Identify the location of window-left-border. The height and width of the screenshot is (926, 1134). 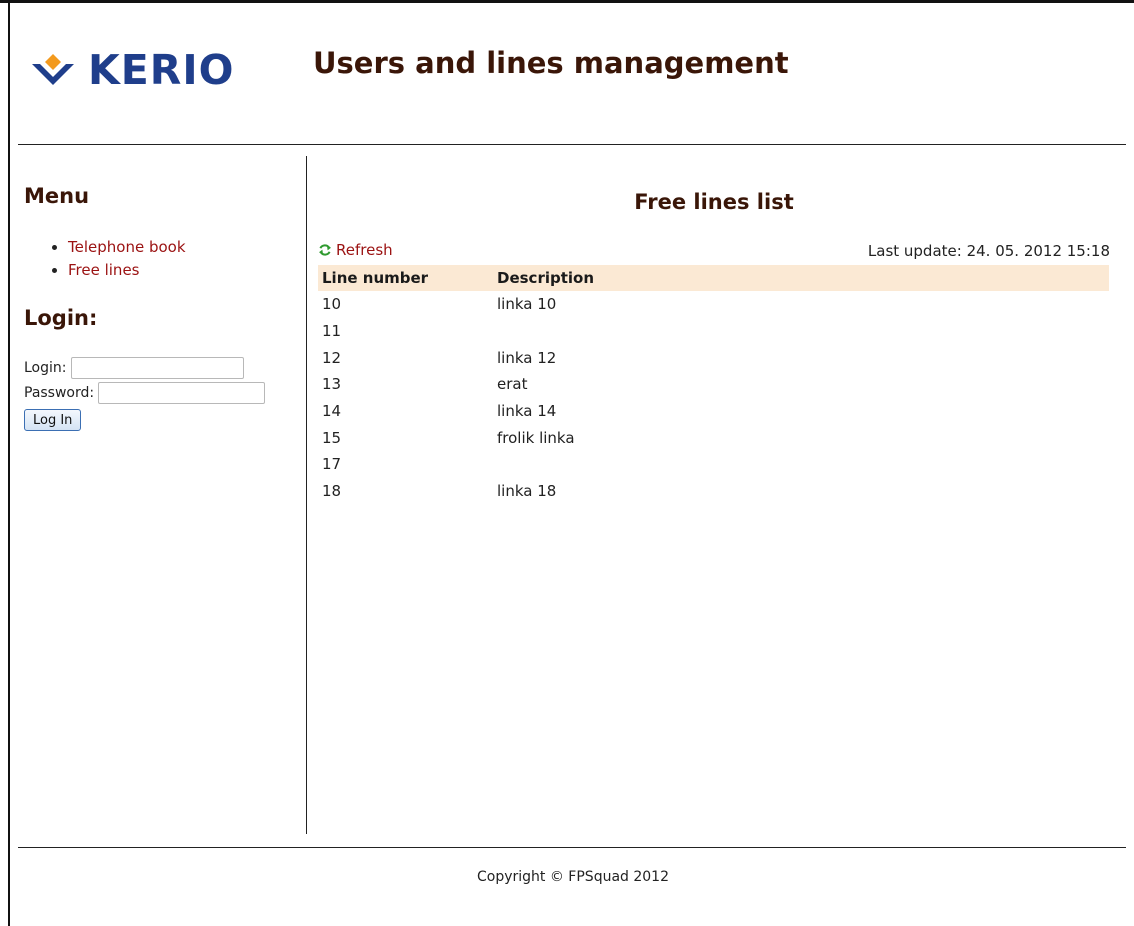
(9, 463).